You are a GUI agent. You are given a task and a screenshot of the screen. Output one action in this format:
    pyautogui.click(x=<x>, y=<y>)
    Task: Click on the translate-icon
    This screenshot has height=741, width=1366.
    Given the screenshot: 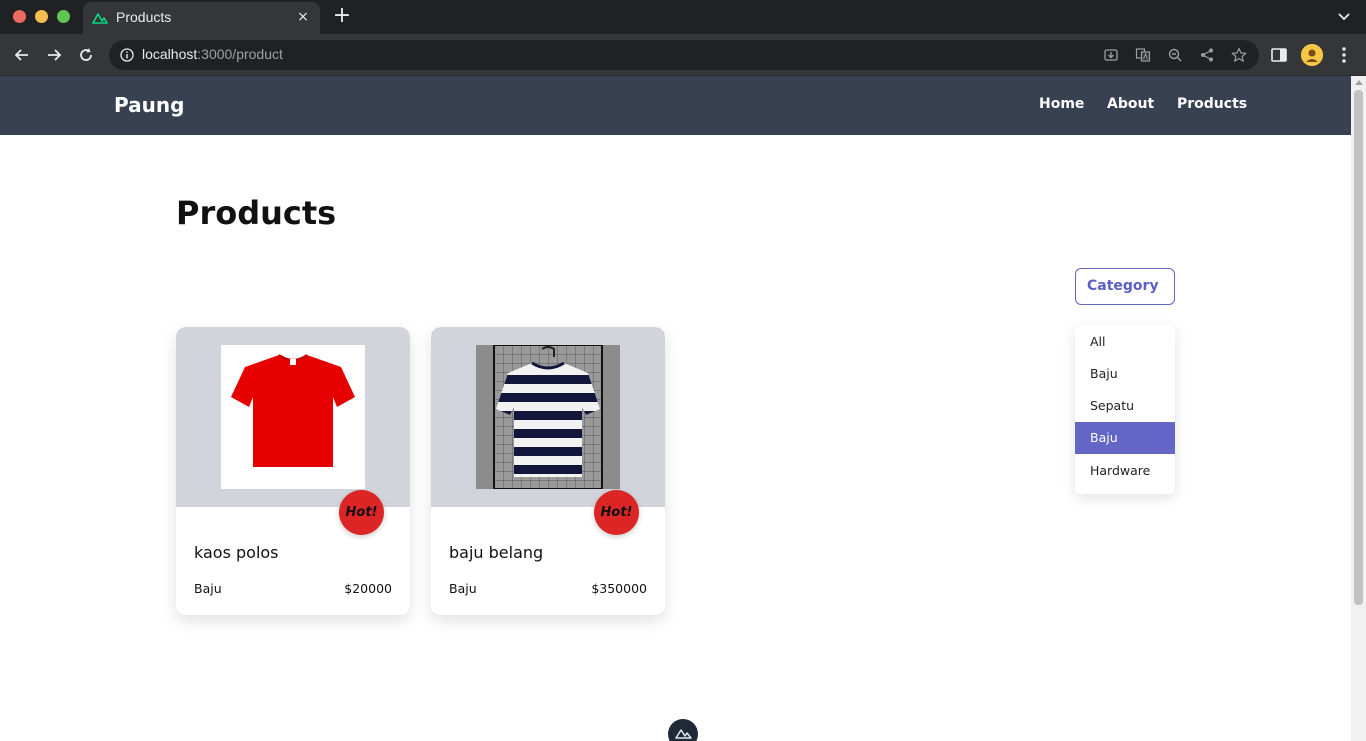 What is the action you would take?
    pyautogui.click(x=1143, y=55)
    